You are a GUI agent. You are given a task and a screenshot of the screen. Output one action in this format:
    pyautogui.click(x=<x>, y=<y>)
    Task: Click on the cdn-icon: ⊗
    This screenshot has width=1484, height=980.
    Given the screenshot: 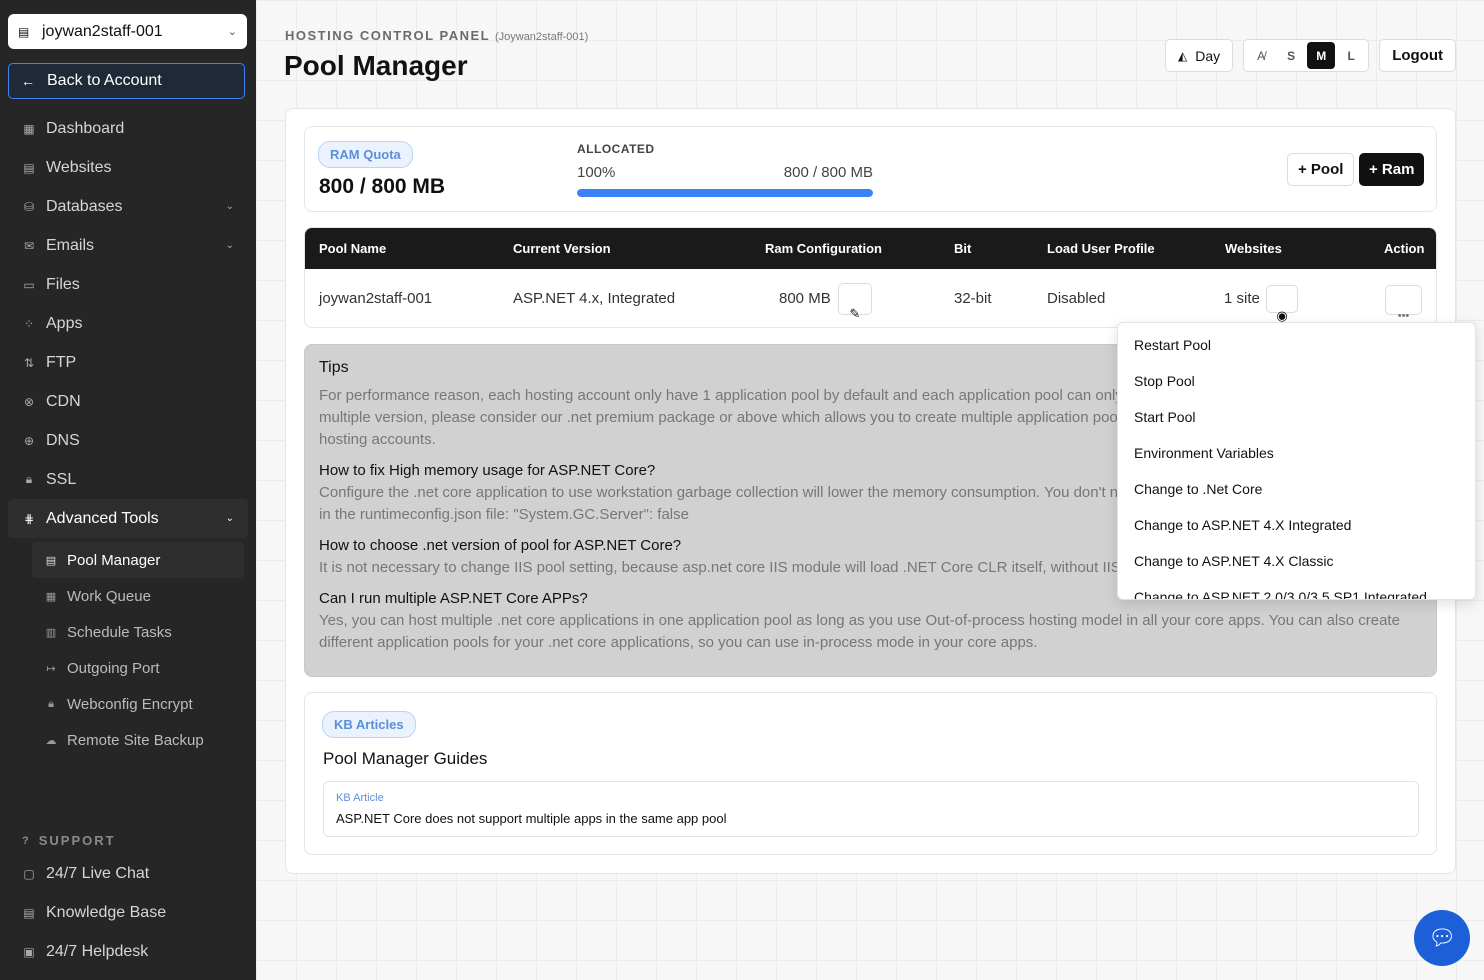 What is the action you would take?
    pyautogui.click(x=29, y=401)
    